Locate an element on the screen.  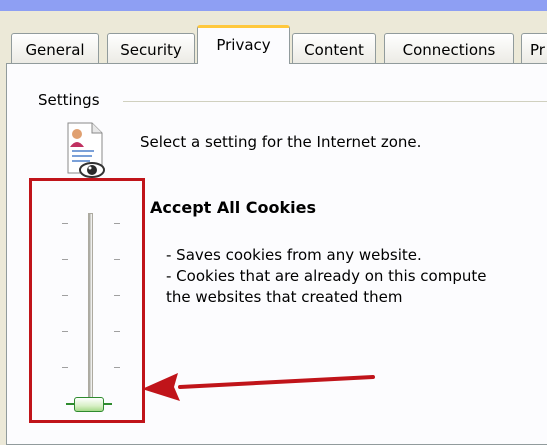
settings-group-label: Settings is located at coordinates (70, 100).